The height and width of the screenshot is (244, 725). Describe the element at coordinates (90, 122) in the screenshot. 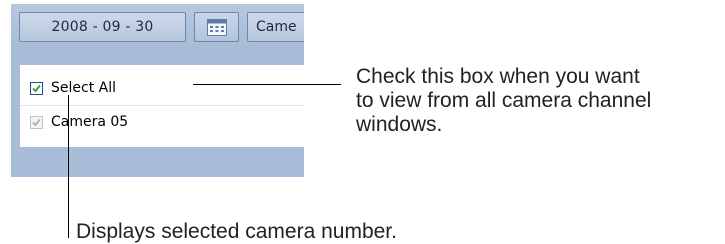

I see `camera-label: Camera 05` at that location.